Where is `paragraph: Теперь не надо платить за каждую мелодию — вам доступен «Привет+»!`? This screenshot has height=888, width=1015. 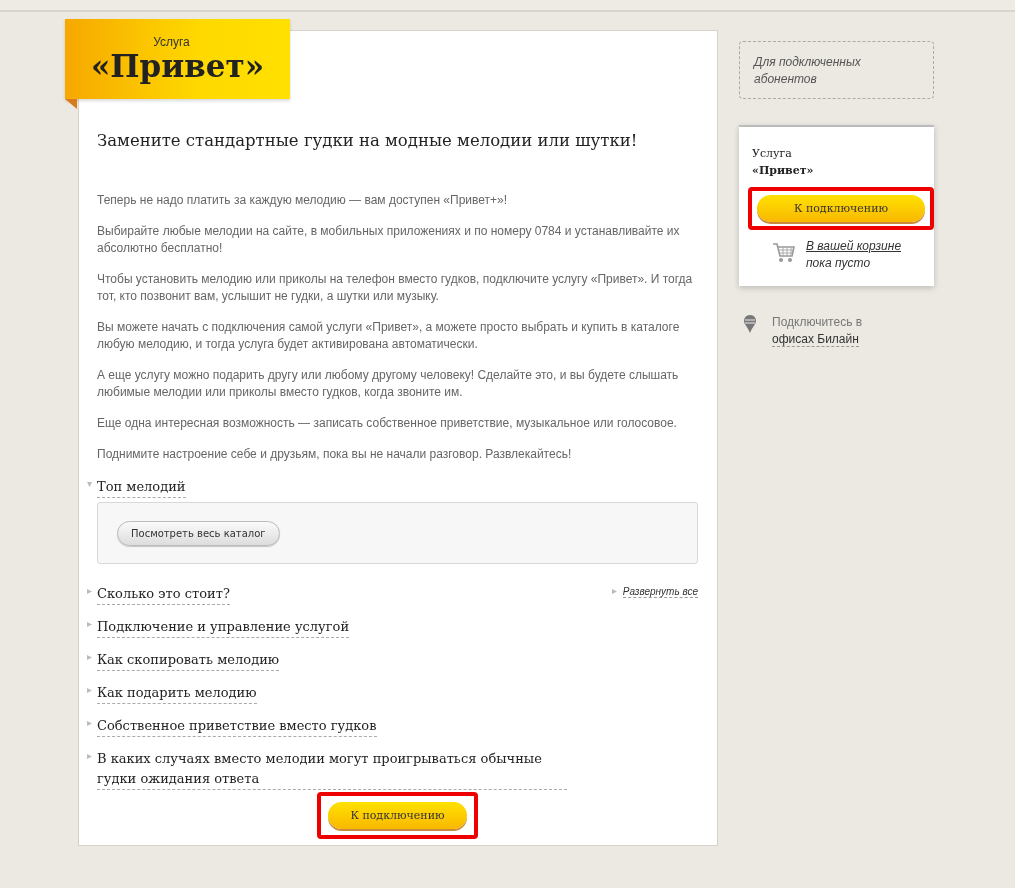 paragraph: Теперь не надо платить за каждую мелодию — вам доступен «Привет+»! is located at coordinates (303, 200).